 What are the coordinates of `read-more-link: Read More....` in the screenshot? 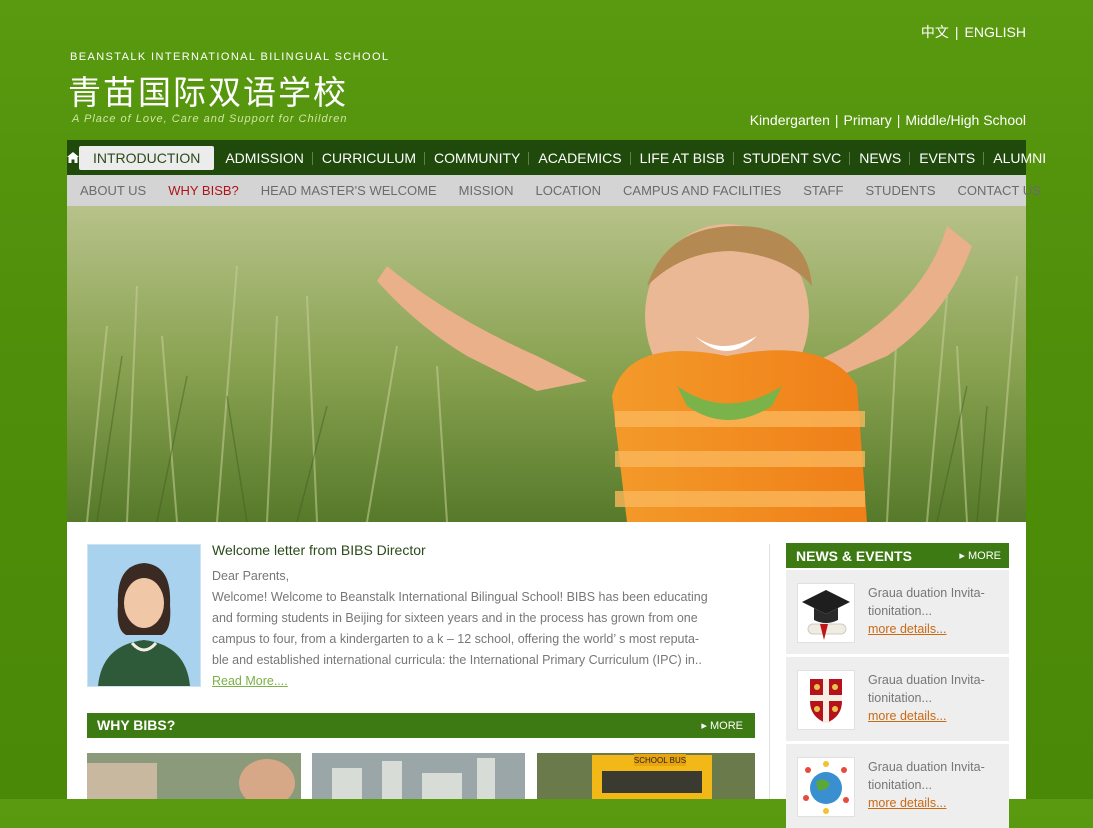 It's located at (250, 681).